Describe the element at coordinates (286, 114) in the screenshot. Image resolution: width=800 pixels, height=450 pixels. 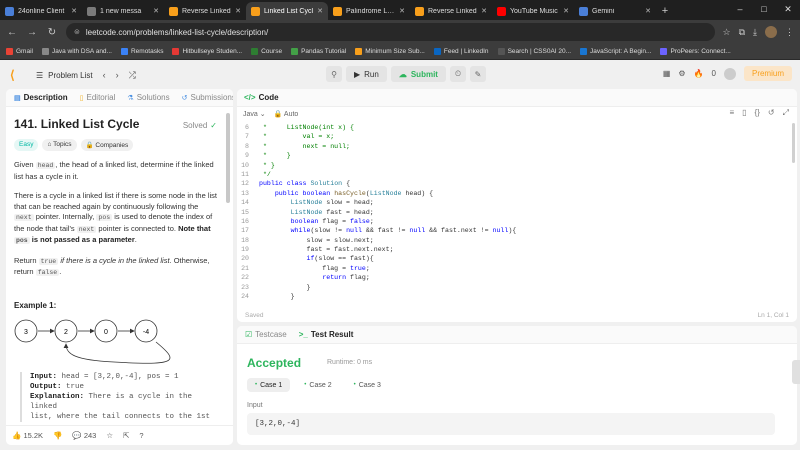
I see `auto-toggle: 🔒 Auto` at that location.